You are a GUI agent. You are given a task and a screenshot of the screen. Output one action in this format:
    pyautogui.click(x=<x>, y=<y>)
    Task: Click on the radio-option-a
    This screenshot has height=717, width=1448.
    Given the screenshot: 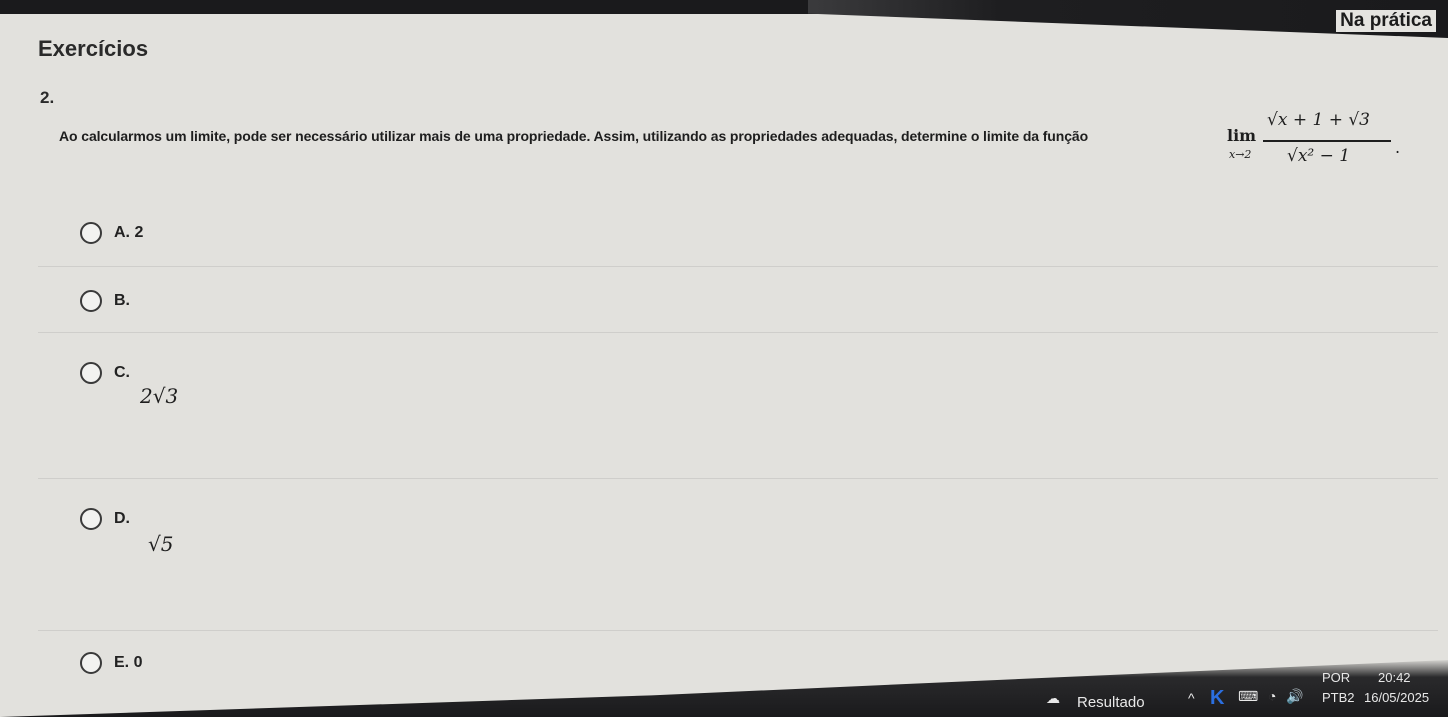 What is the action you would take?
    pyautogui.click(x=91, y=233)
    